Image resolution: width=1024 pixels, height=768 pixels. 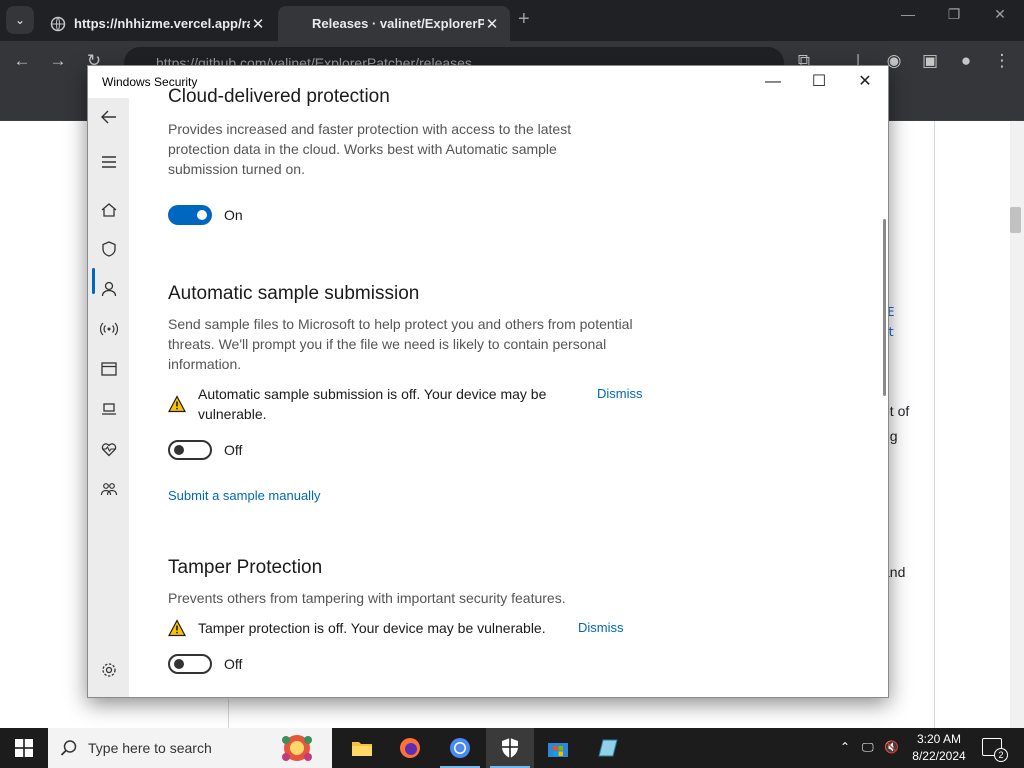 What do you see at coordinates (966, 61) in the screenshot?
I see `account-icon: ●` at bounding box center [966, 61].